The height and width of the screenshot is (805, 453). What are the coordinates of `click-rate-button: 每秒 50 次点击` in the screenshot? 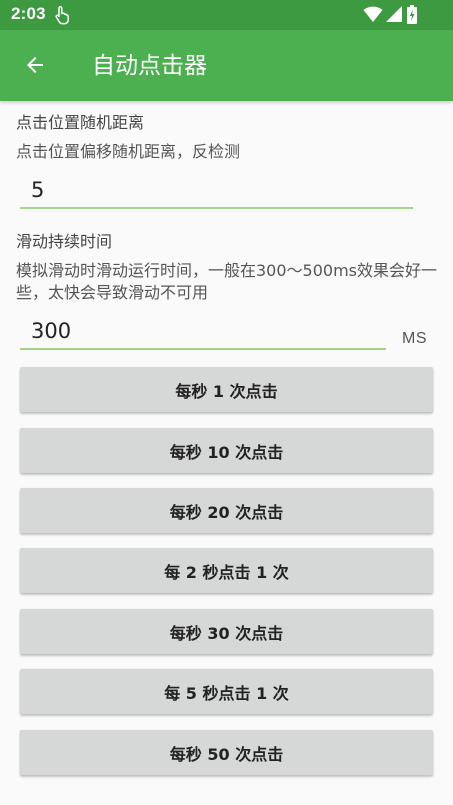 It's located at (226, 752).